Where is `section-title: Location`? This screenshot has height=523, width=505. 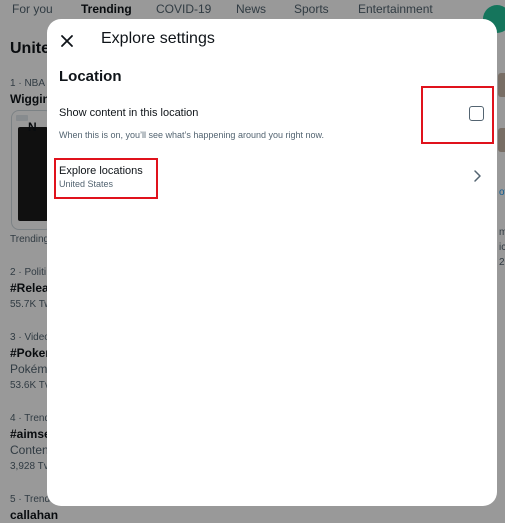 section-title: Location is located at coordinates (90, 76).